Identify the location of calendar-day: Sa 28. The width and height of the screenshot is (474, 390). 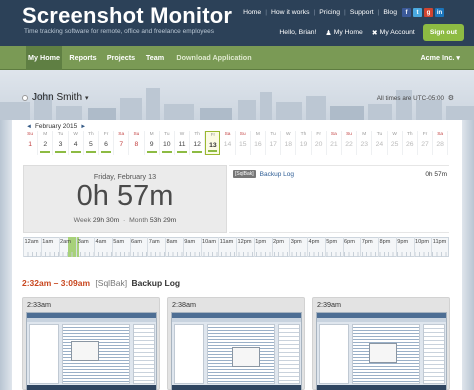
(441, 143).